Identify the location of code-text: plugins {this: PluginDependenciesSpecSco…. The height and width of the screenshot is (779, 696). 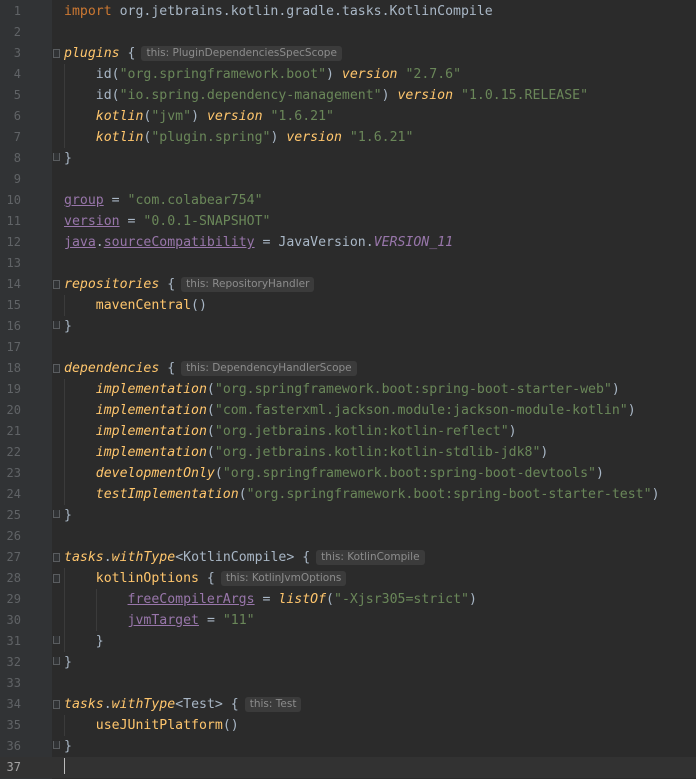
(203, 53).